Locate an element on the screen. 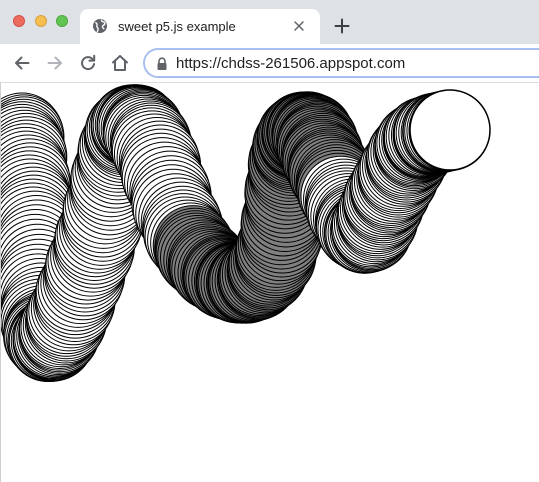 The image size is (539, 482). navigation-toolbar: https://chdss-261506.appspot.com is located at coordinates (269, 63).